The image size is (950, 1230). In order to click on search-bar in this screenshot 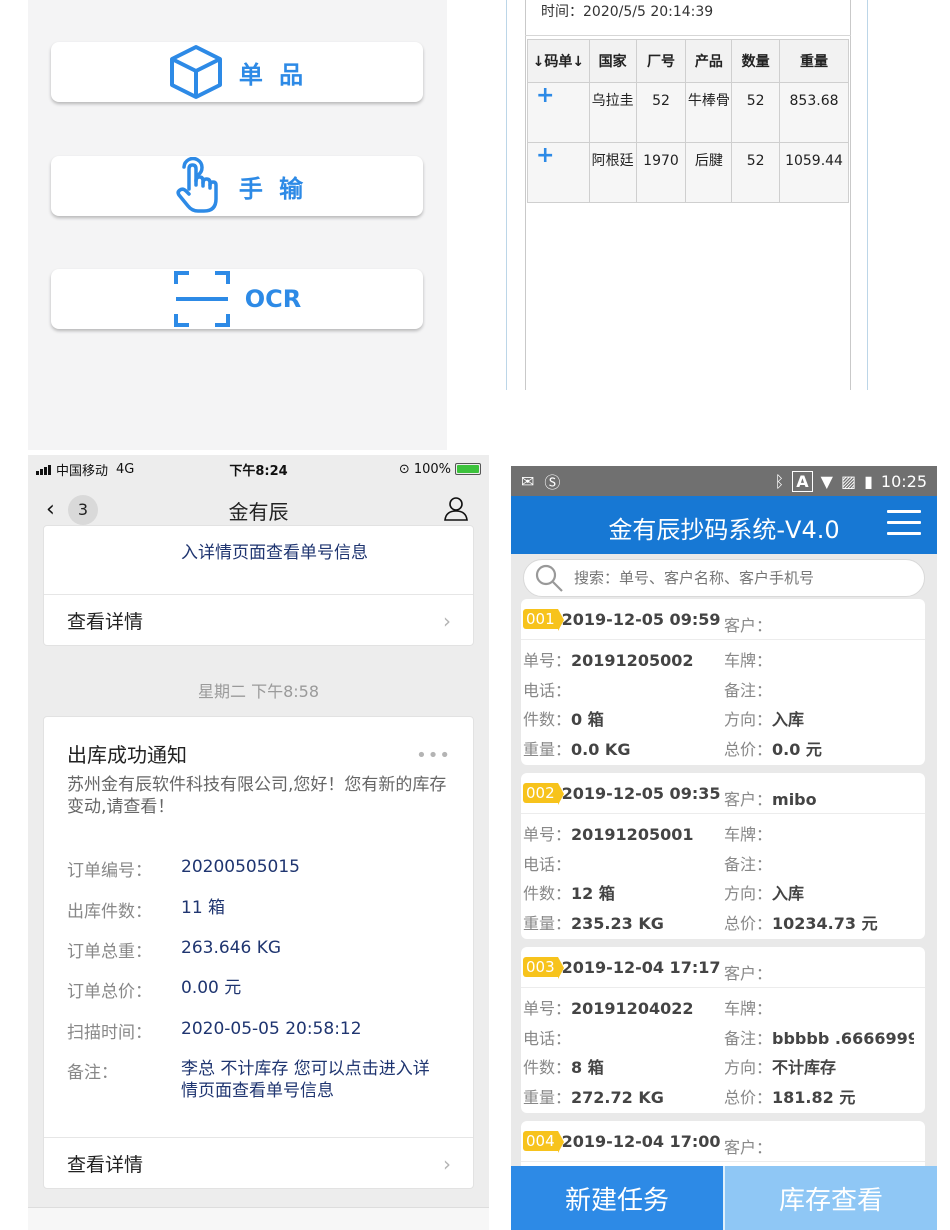, I will do `click(724, 578)`.